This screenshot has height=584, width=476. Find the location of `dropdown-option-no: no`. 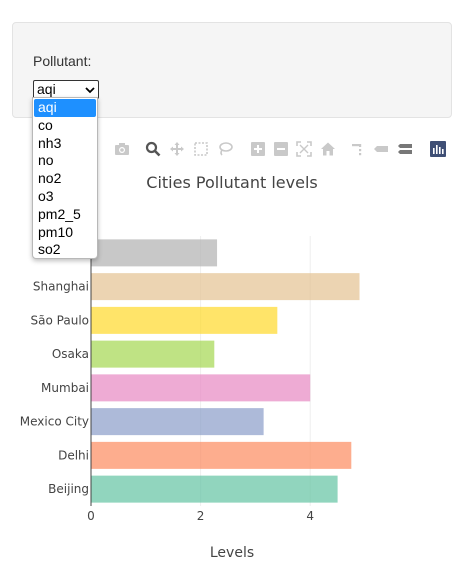

dropdown-option-no: no is located at coordinates (65, 161).